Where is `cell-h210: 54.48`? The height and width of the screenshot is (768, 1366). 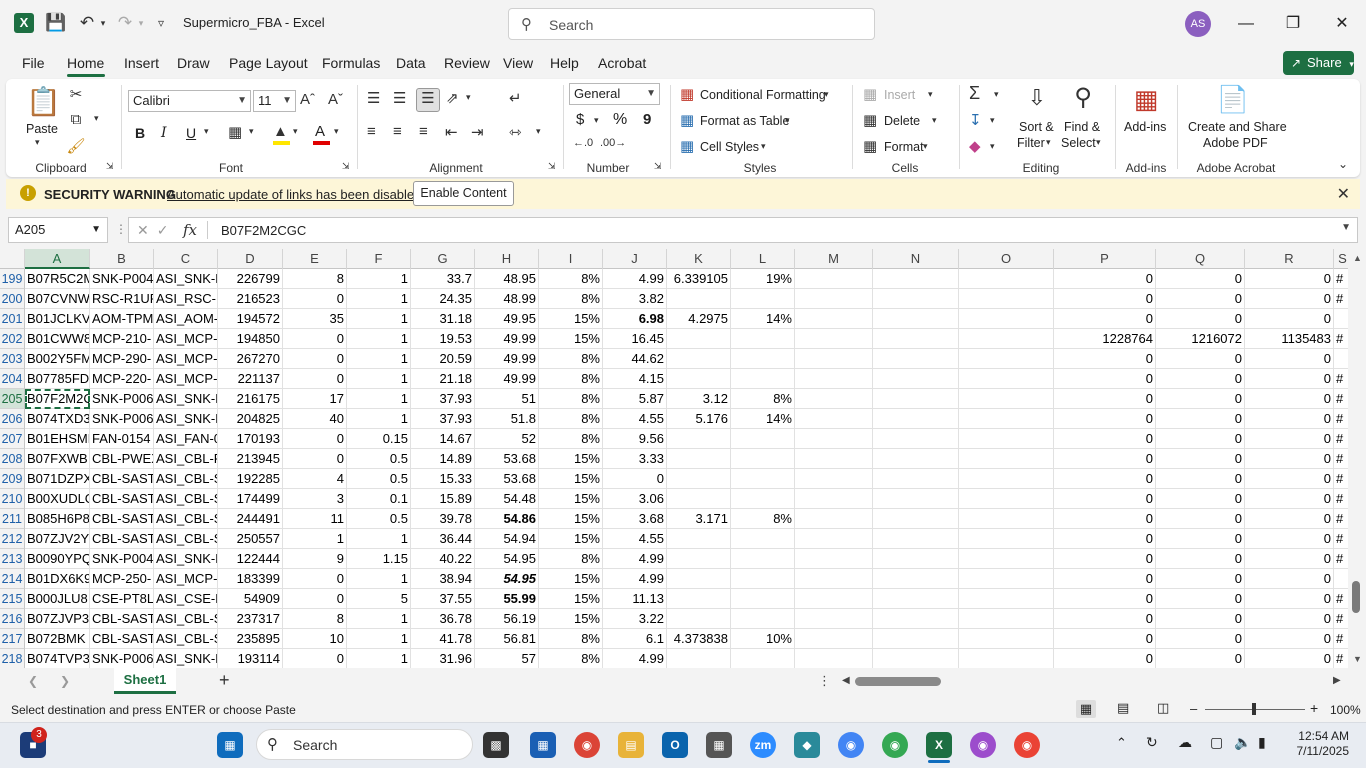 cell-h210: 54.48 is located at coordinates (507, 499).